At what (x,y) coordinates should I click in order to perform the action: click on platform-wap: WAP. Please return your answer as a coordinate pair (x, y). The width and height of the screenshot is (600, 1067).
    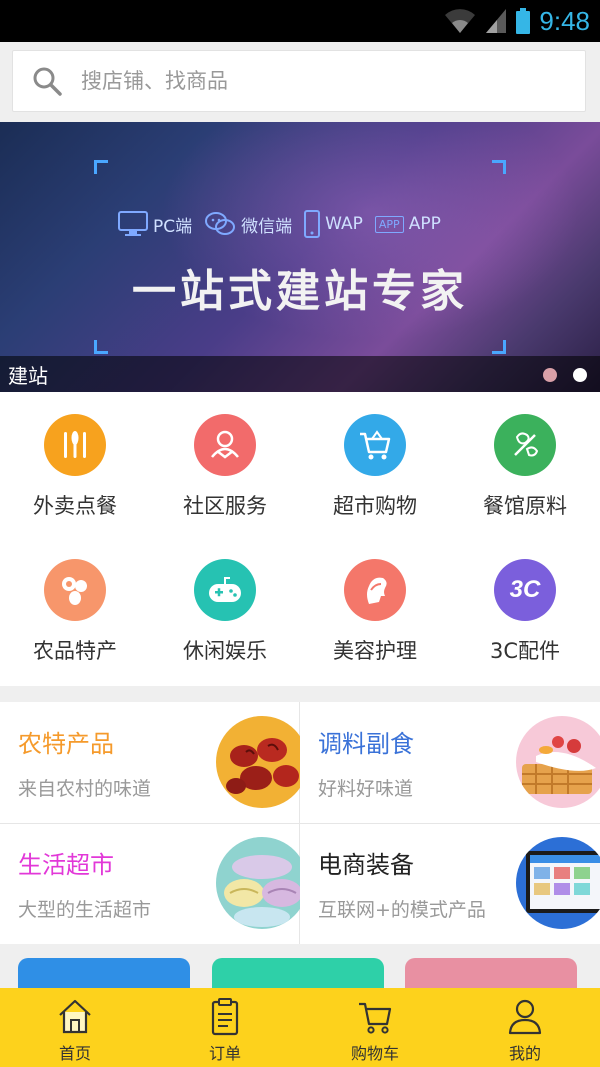
    Looking at the image, I should click on (333, 224).